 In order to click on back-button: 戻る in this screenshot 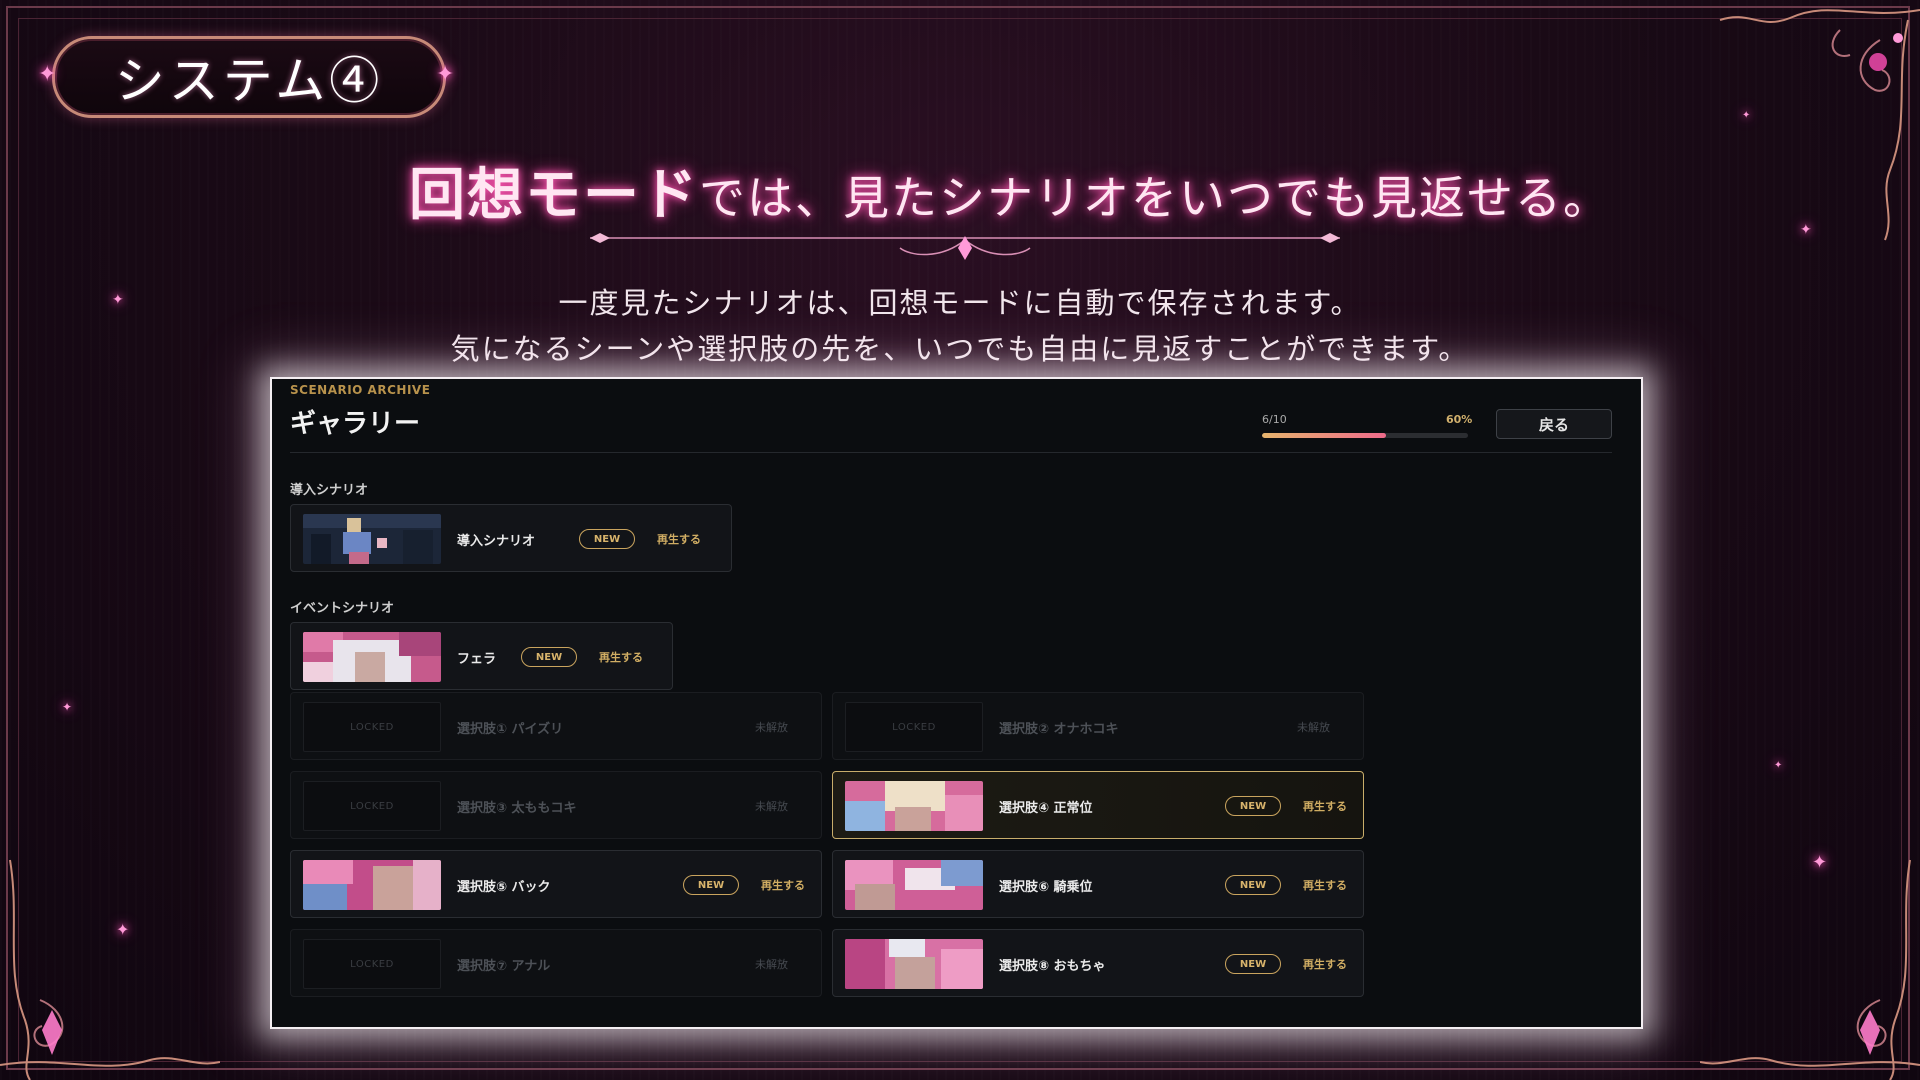, I will do `click(1554, 424)`.